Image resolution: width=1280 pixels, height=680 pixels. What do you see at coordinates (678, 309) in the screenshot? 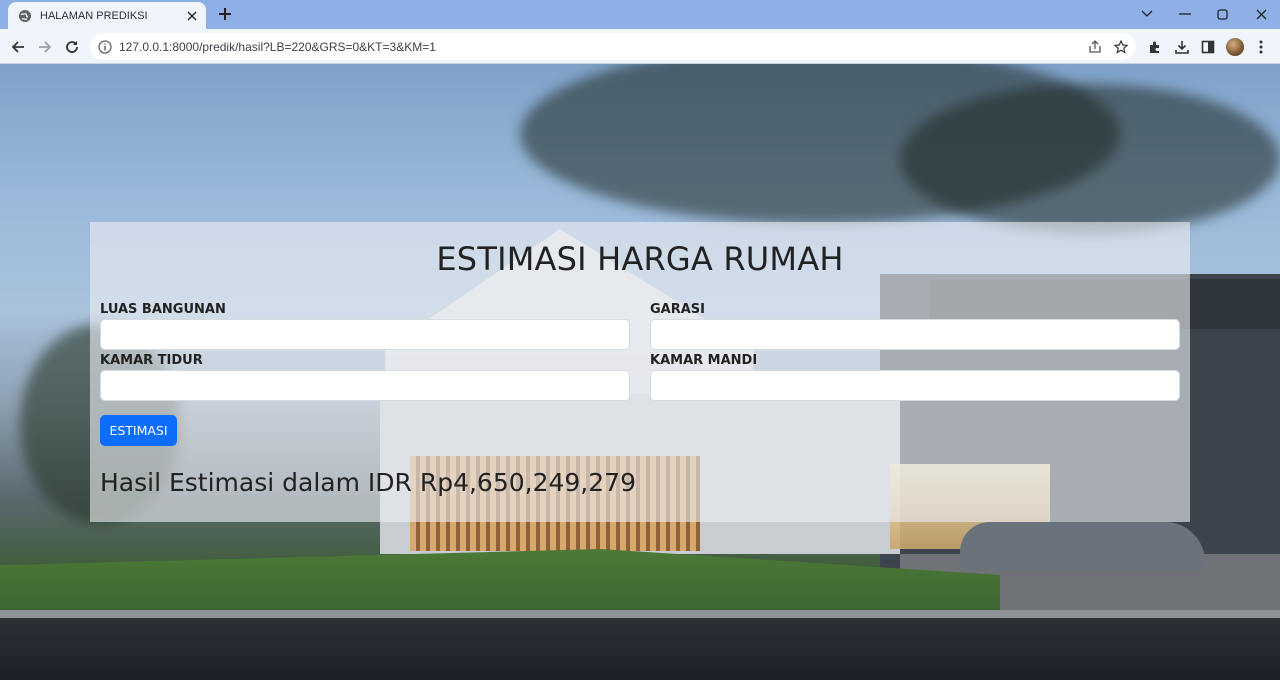
I see `label-garasi: GARASI` at bounding box center [678, 309].